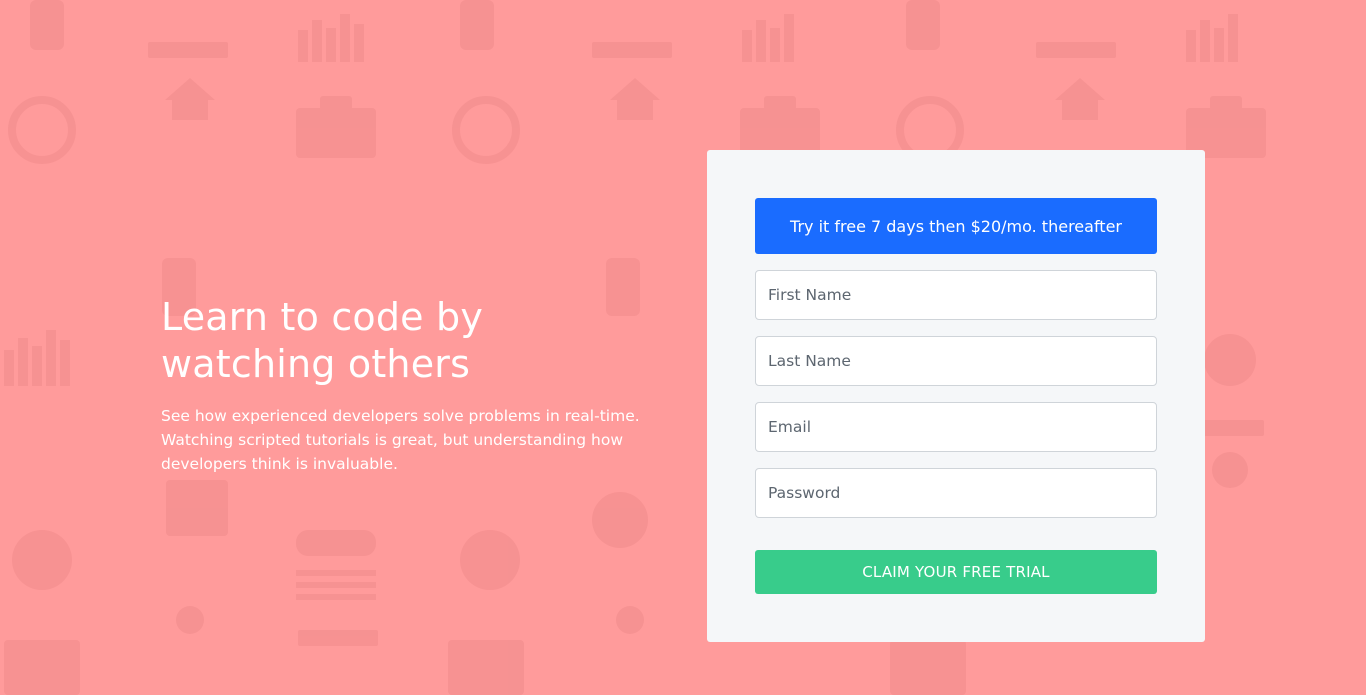 The height and width of the screenshot is (695, 1366). What do you see at coordinates (956, 572) in the screenshot?
I see `claim-free-trial-button: CLAIM YOUR FREE TRIAL` at bounding box center [956, 572].